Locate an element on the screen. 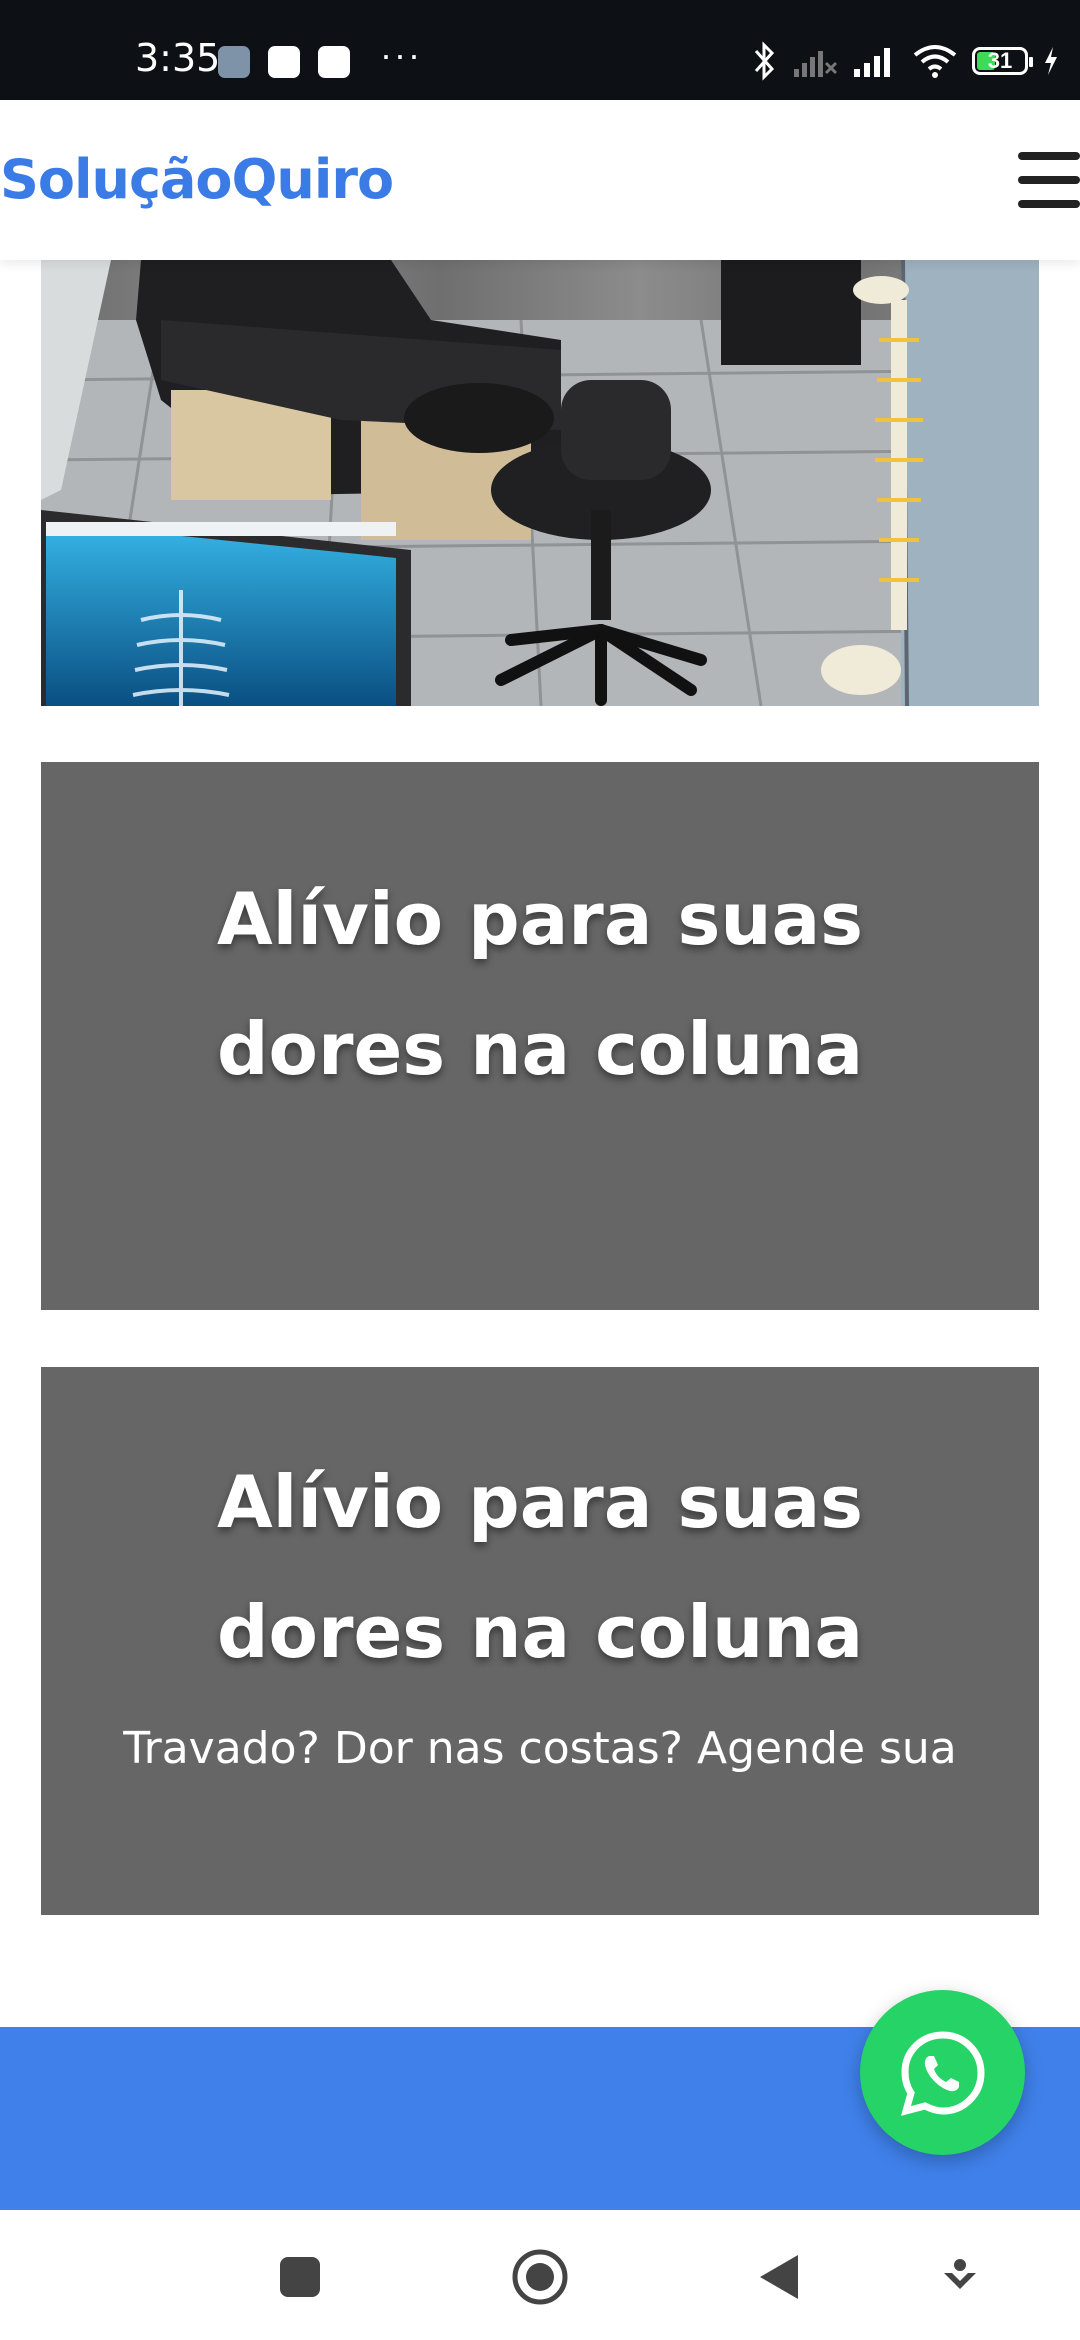 This screenshot has width=1080, height=2340. wifi-icon is located at coordinates (935, 61).